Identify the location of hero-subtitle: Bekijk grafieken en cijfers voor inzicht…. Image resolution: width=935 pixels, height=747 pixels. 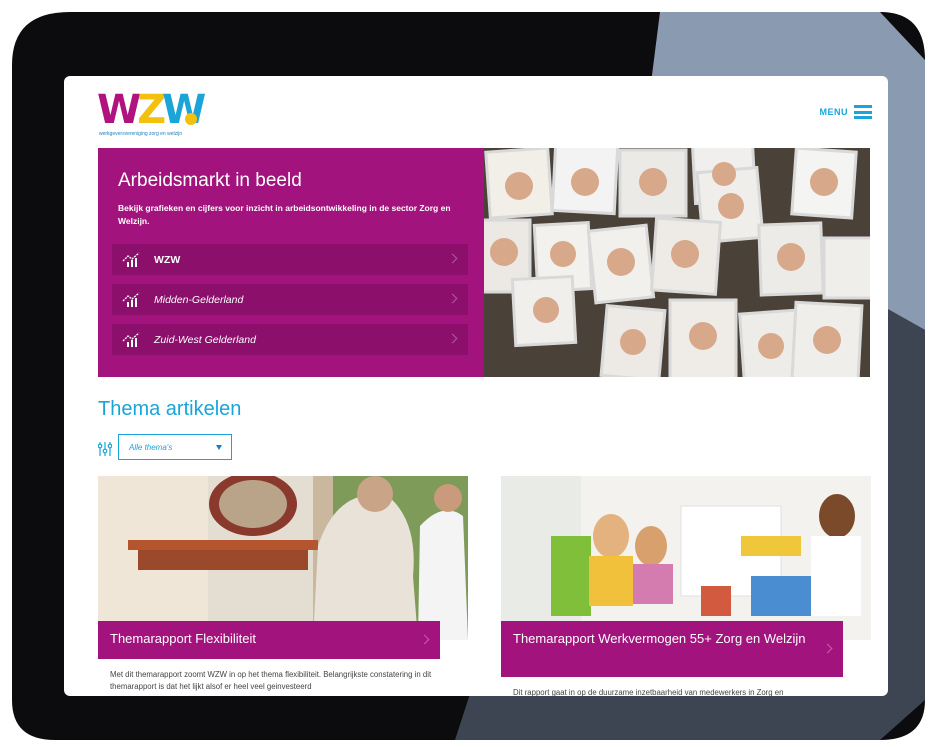
(284, 214).